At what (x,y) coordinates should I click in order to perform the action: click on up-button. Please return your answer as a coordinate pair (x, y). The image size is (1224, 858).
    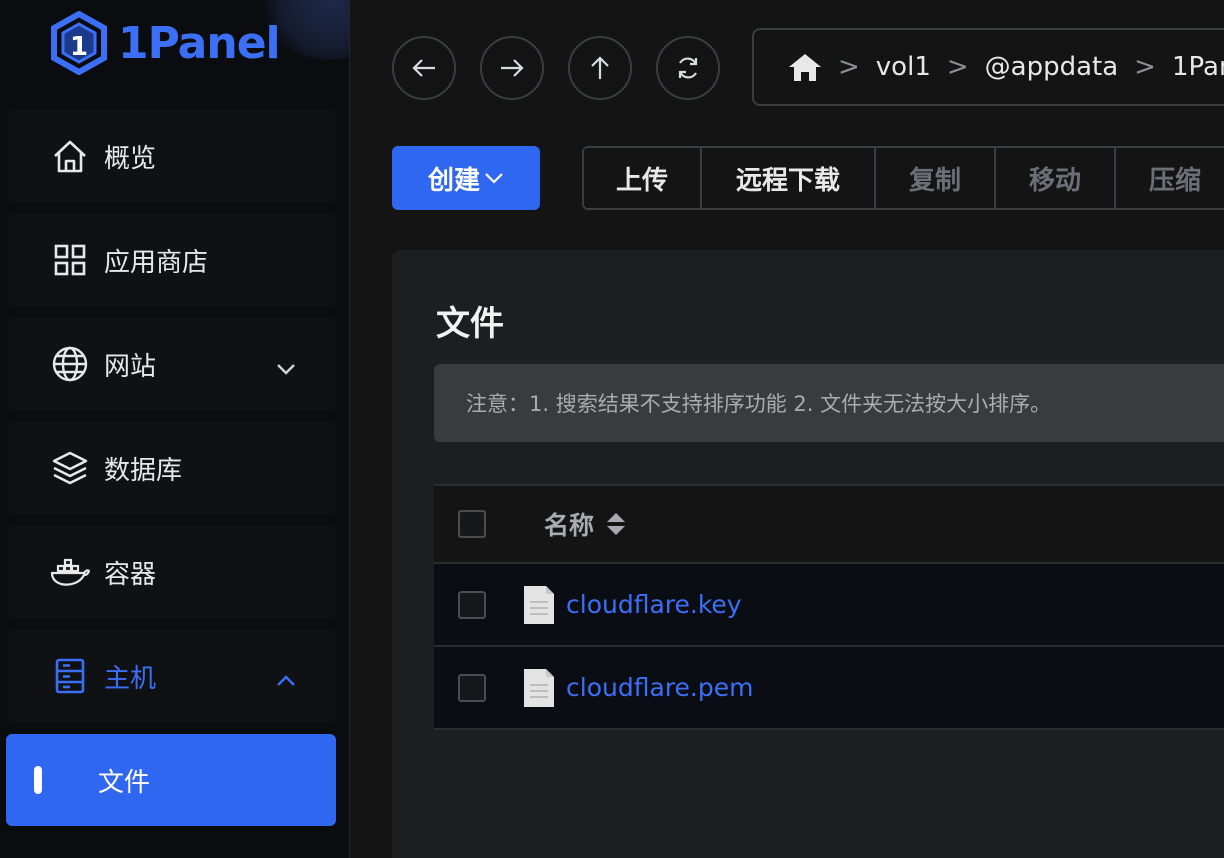
    Looking at the image, I should click on (600, 68).